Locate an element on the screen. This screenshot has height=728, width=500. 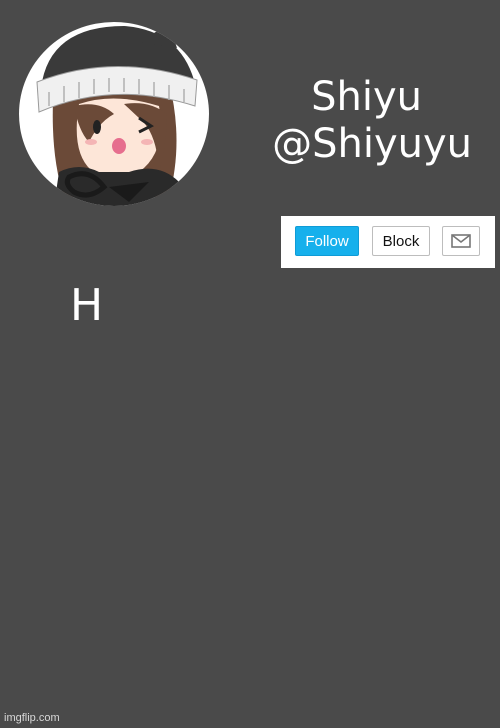
block-button: Block is located at coordinates (401, 241).